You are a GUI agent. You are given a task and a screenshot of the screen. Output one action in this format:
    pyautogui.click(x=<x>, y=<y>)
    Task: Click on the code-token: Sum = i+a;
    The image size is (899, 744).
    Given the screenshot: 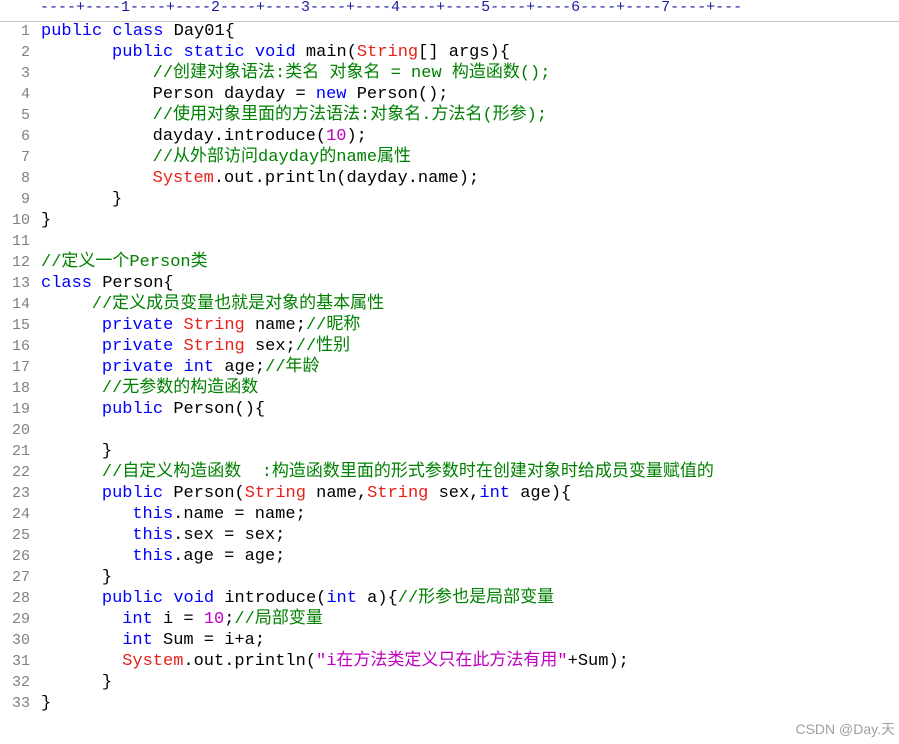 What is the action you would take?
    pyautogui.click(x=214, y=640)
    